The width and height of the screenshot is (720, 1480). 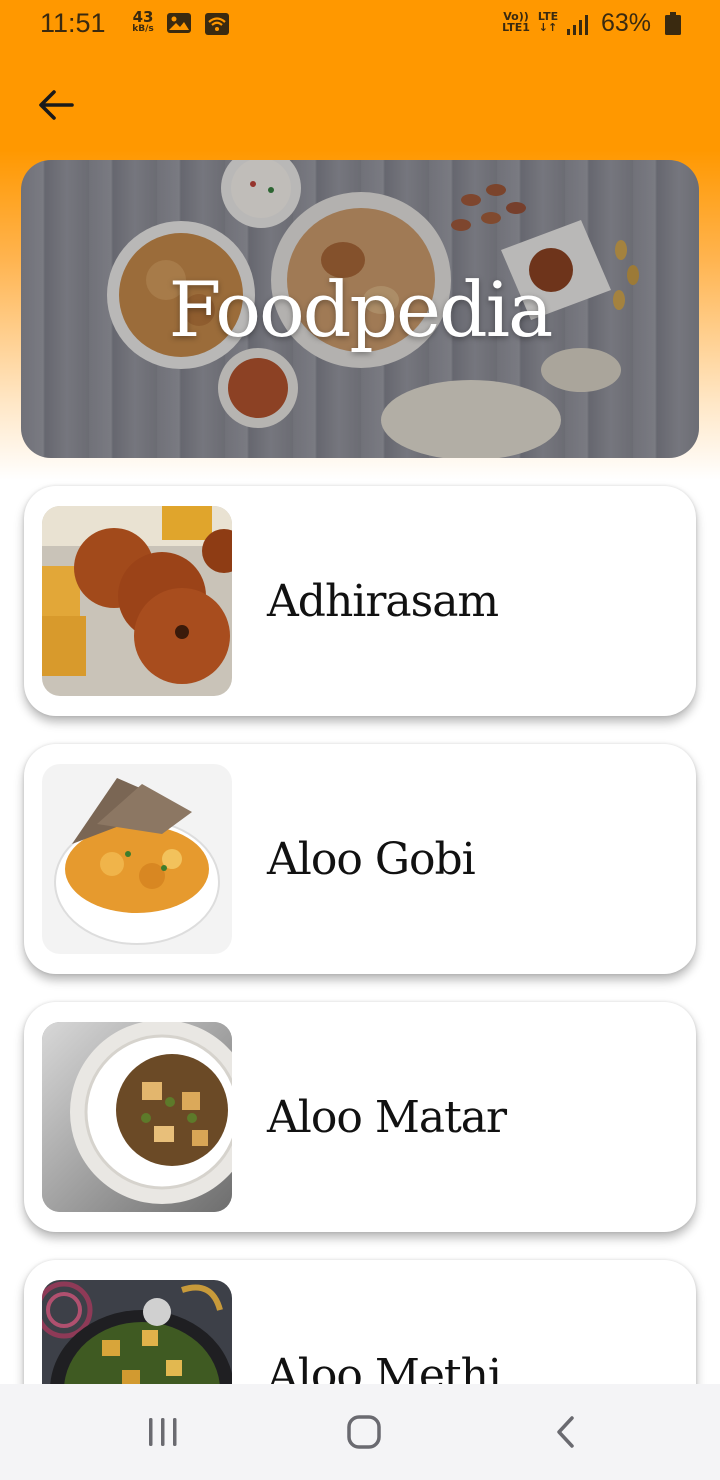 I want to click on recipe-name: Aloo Methi, so click(x=384, y=1367).